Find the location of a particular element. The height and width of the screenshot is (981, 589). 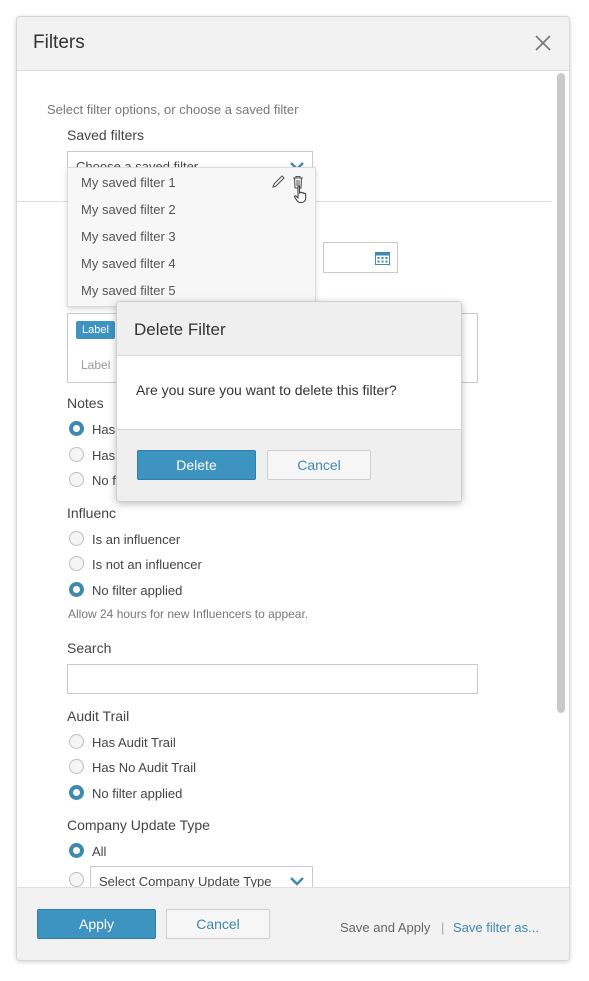

saved-filter-item-label: My saved filter 1 is located at coordinates (128, 182).